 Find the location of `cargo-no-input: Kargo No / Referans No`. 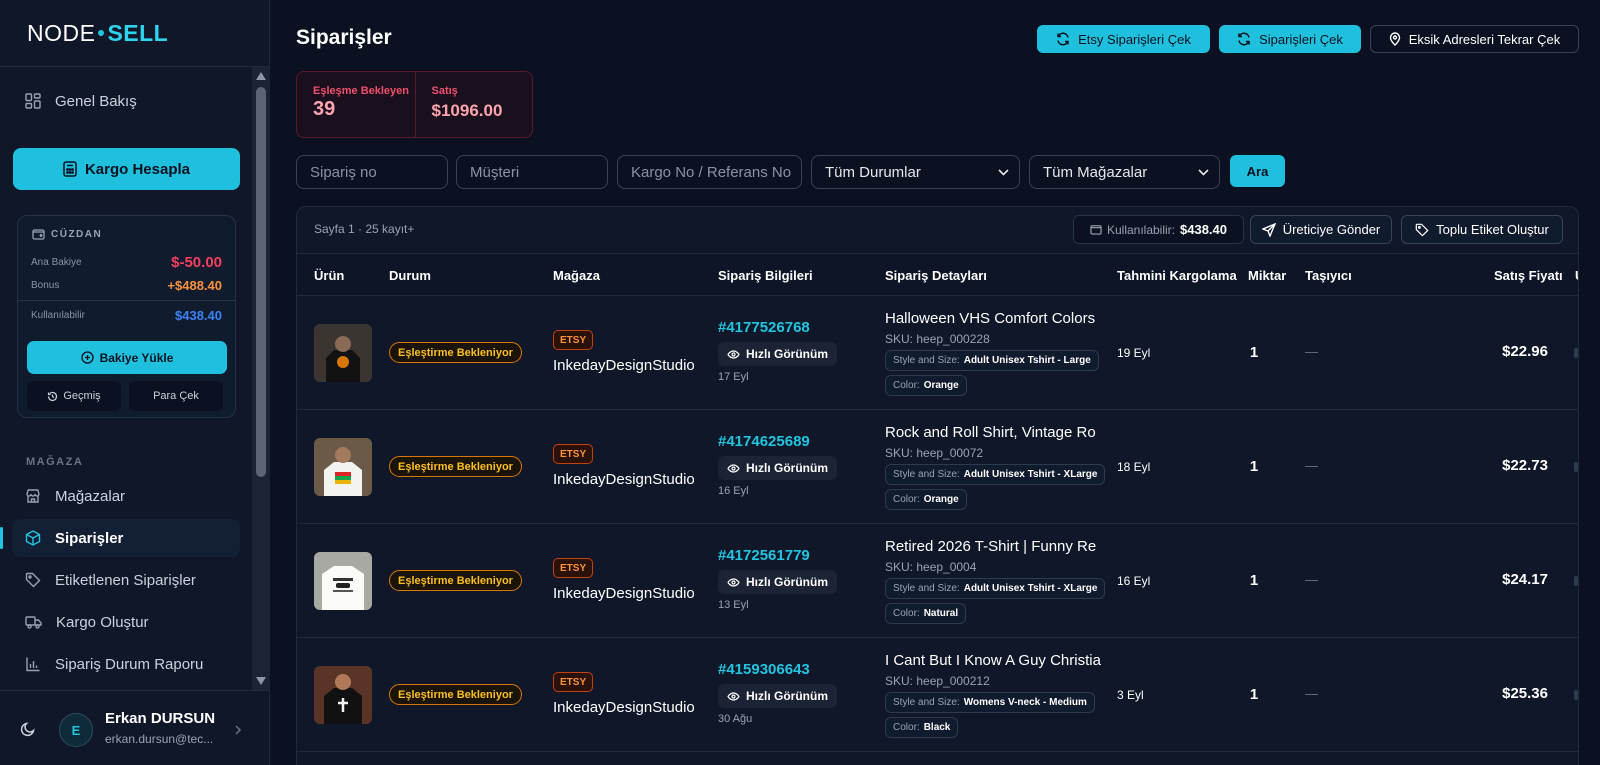

cargo-no-input: Kargo No / Referans No is located at coordinates (709, 172).